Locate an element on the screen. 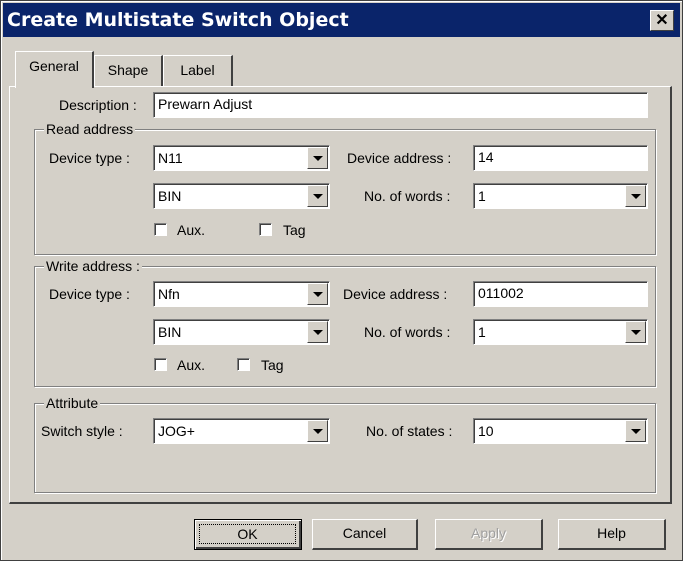 This screenshot has width=683, height=561. tab-general: General is located at coordinates (54, 69).